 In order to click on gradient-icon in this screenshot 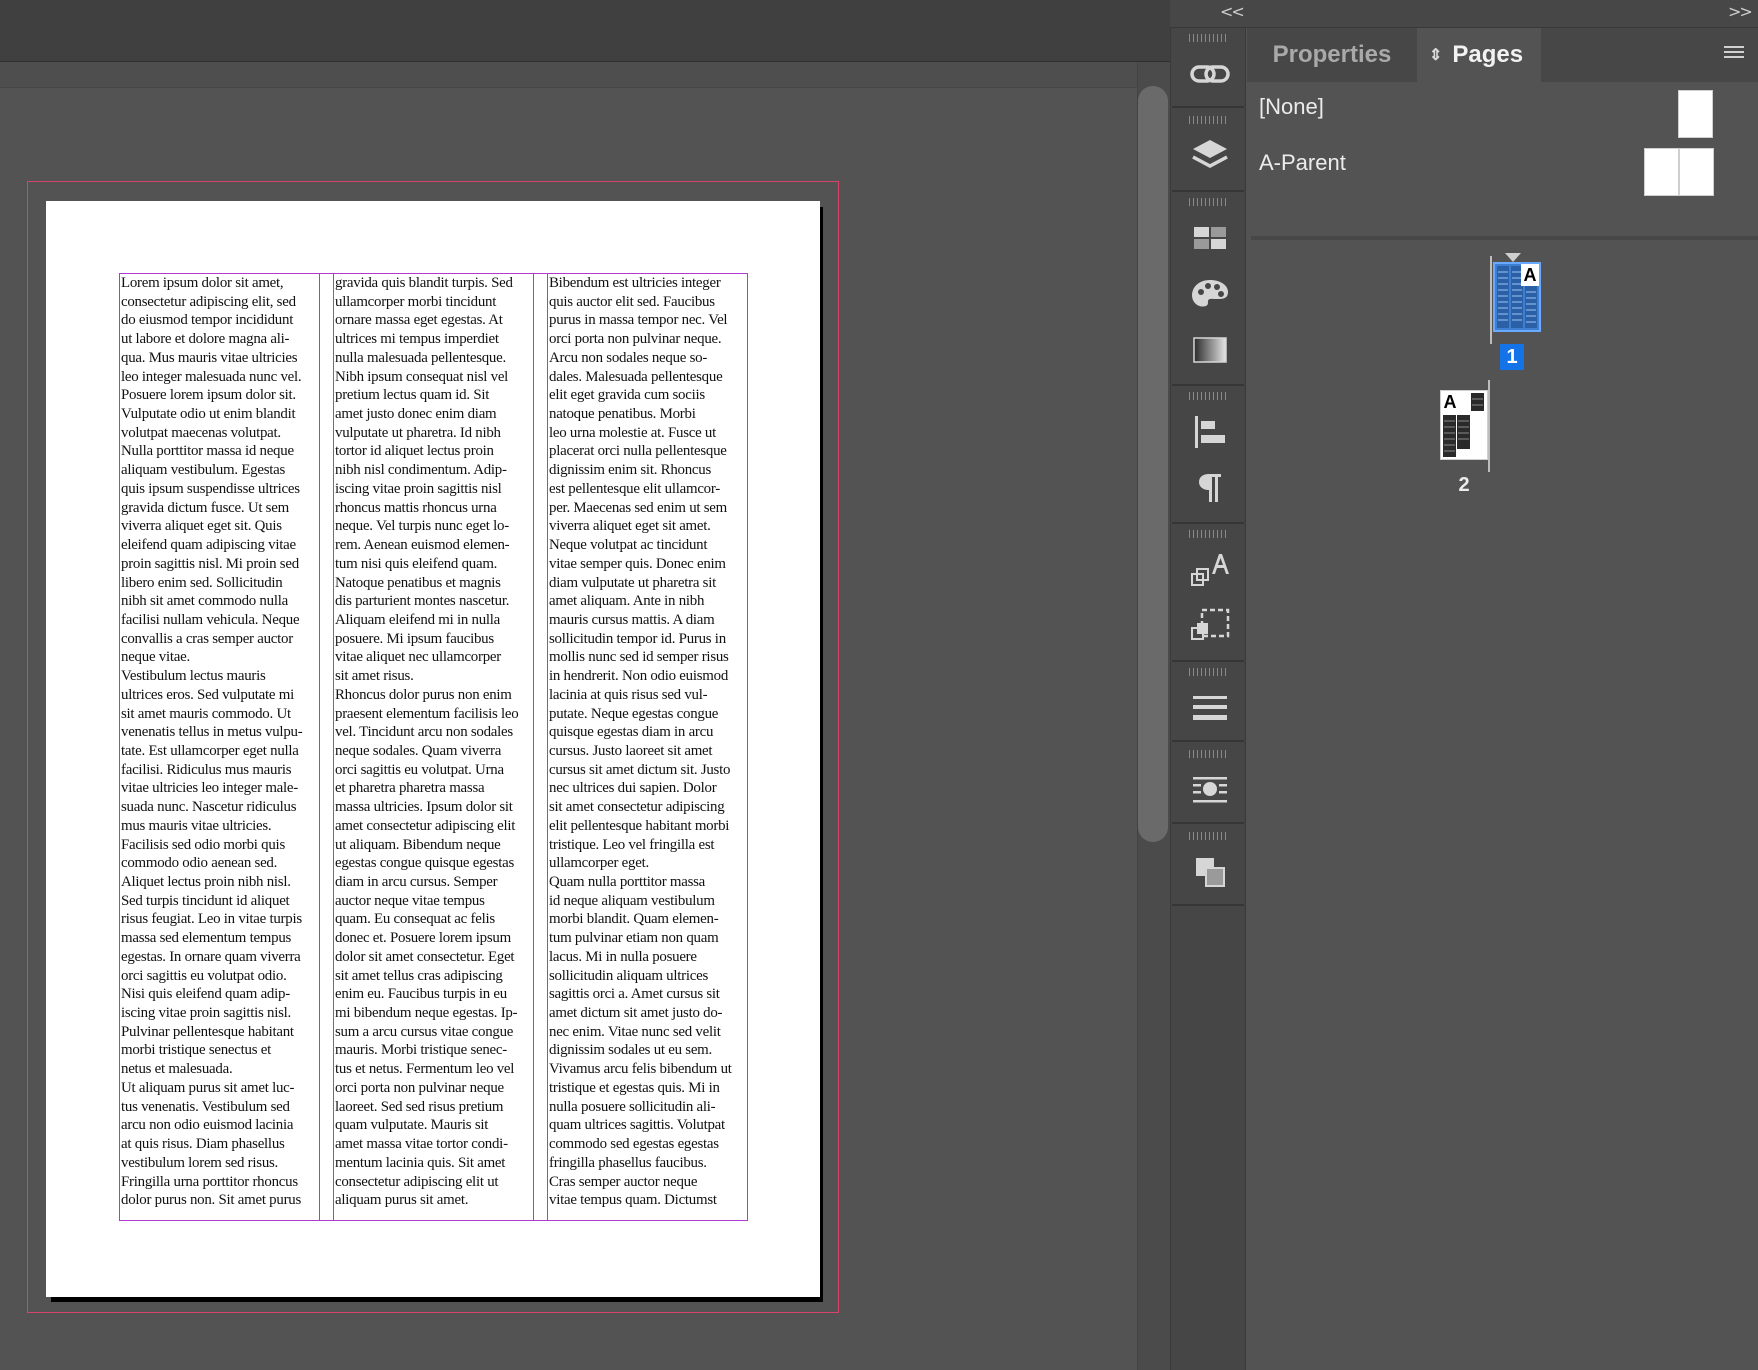, I will do `click(1210, 350)`.